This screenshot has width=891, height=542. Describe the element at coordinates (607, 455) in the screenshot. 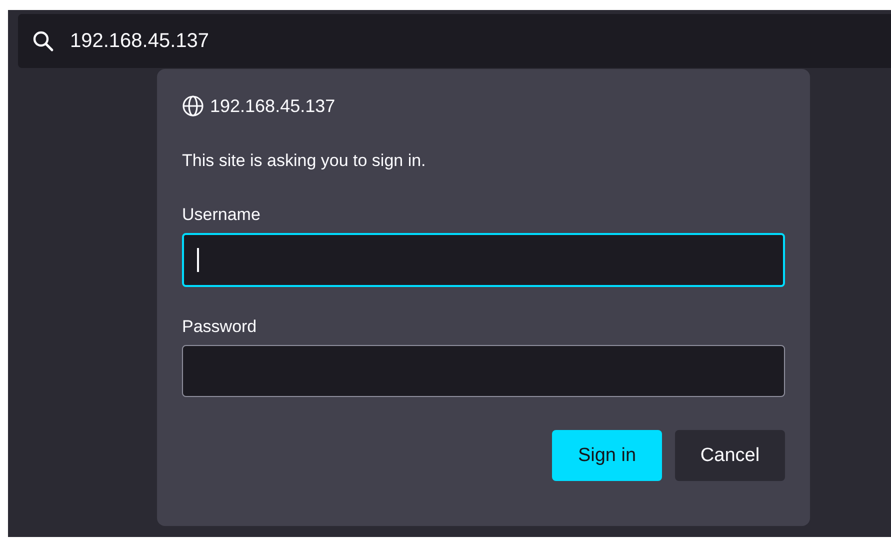

I see `sign-in-button: Sign in` at that location.